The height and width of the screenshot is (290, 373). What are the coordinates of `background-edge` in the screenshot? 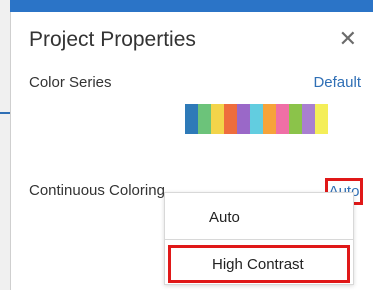 It's located at (5, 145).